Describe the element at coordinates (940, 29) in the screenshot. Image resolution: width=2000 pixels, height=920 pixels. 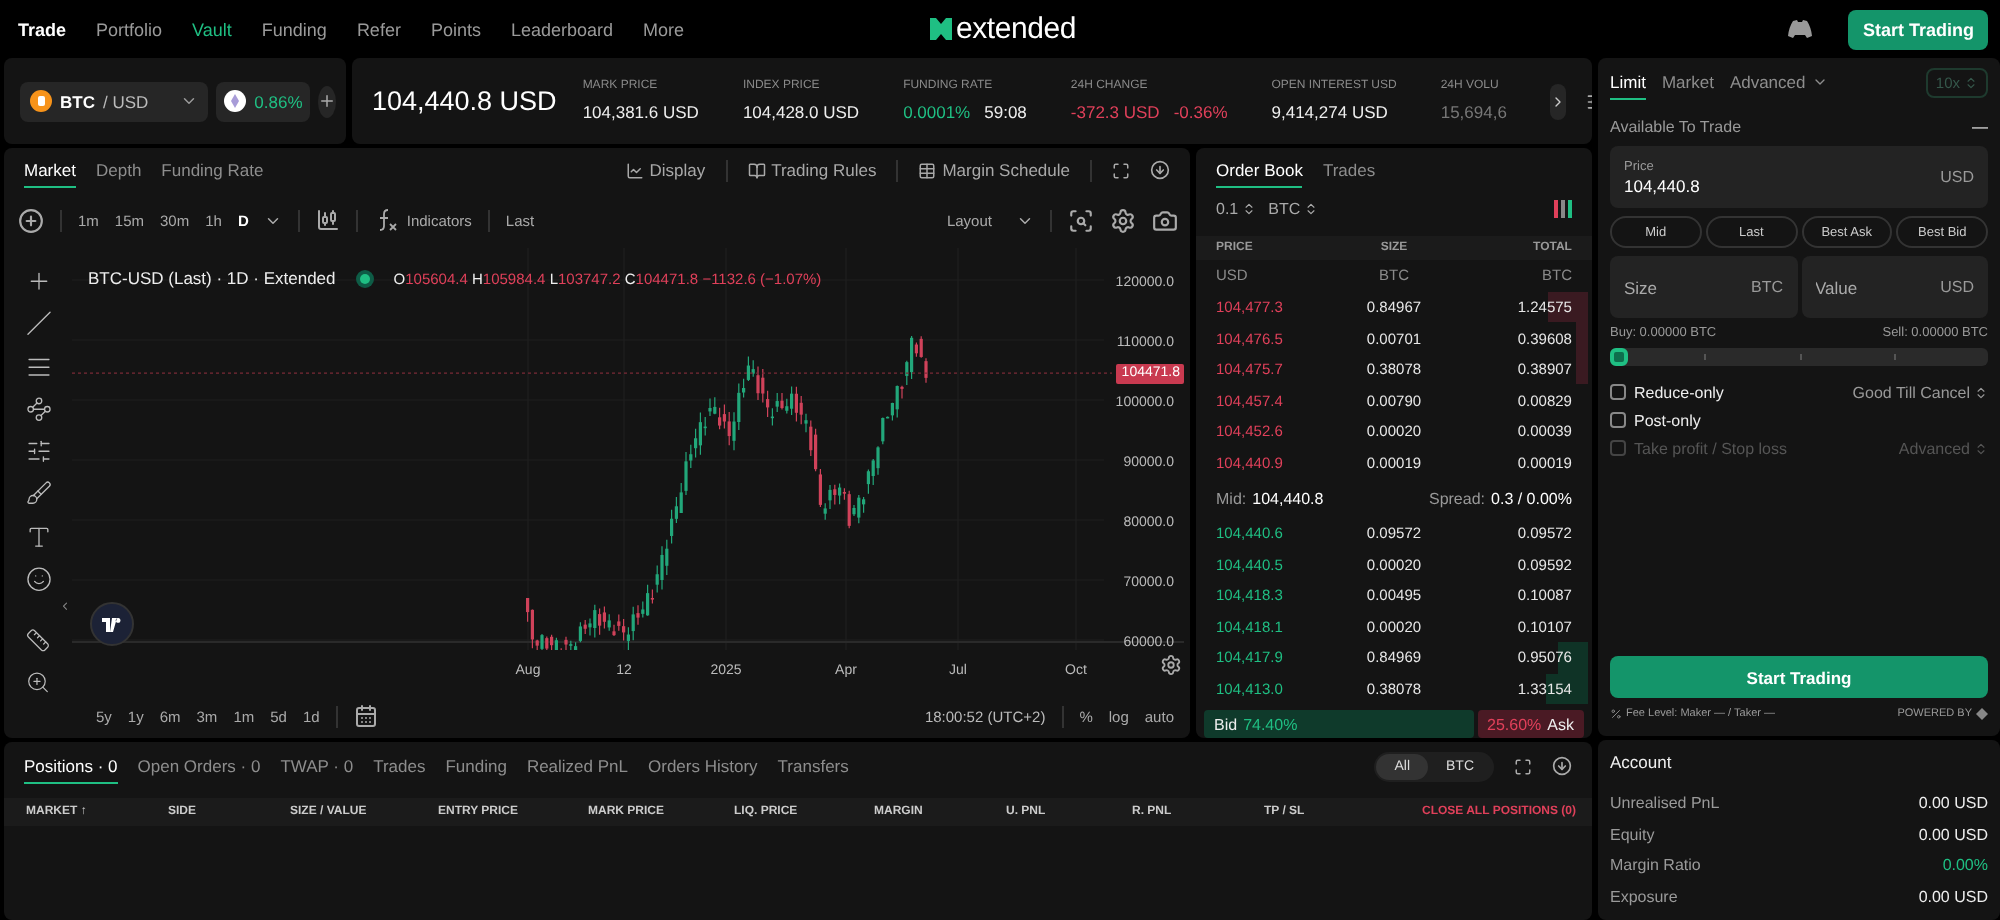
I see `logo-icon` at that location.